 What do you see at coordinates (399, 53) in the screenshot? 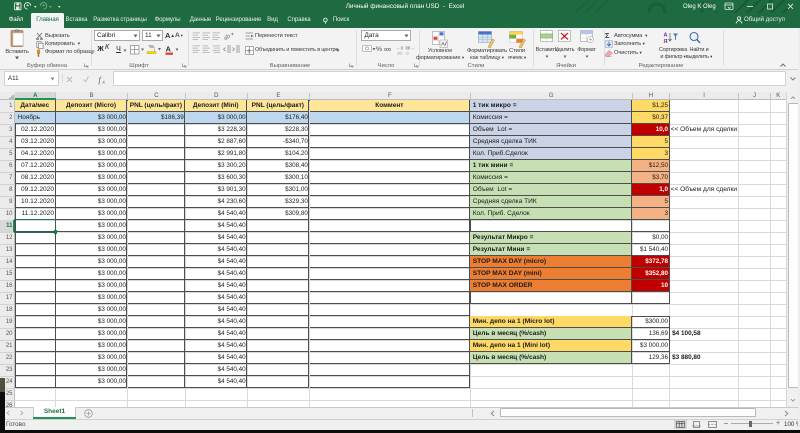
I see `svg-text: ,00` at bounding box center [399, 53].